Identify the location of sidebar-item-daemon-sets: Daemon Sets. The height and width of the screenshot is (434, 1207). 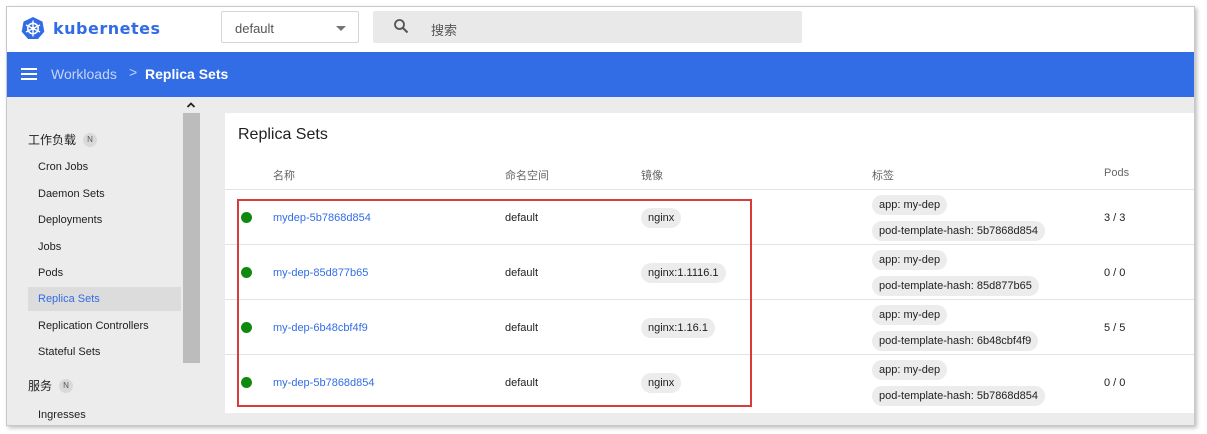
(104, 194).